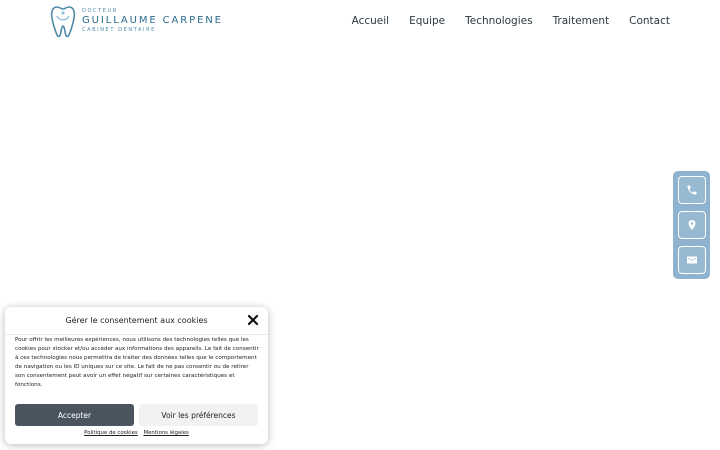 The image size is (720, 450). What do you see at coordinates (427, 21) in the screenshot?
I see `nav-item-equipe: Equipe` at bounding box center [427, 21].